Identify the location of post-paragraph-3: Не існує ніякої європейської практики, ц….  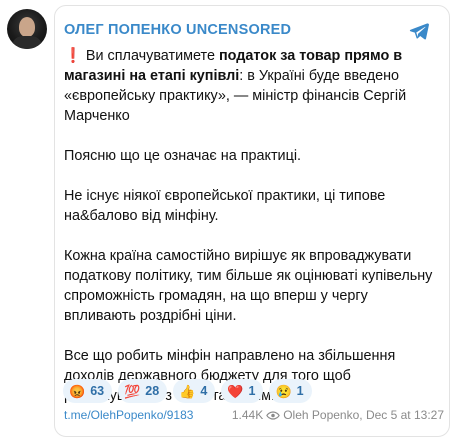
(225, 206).